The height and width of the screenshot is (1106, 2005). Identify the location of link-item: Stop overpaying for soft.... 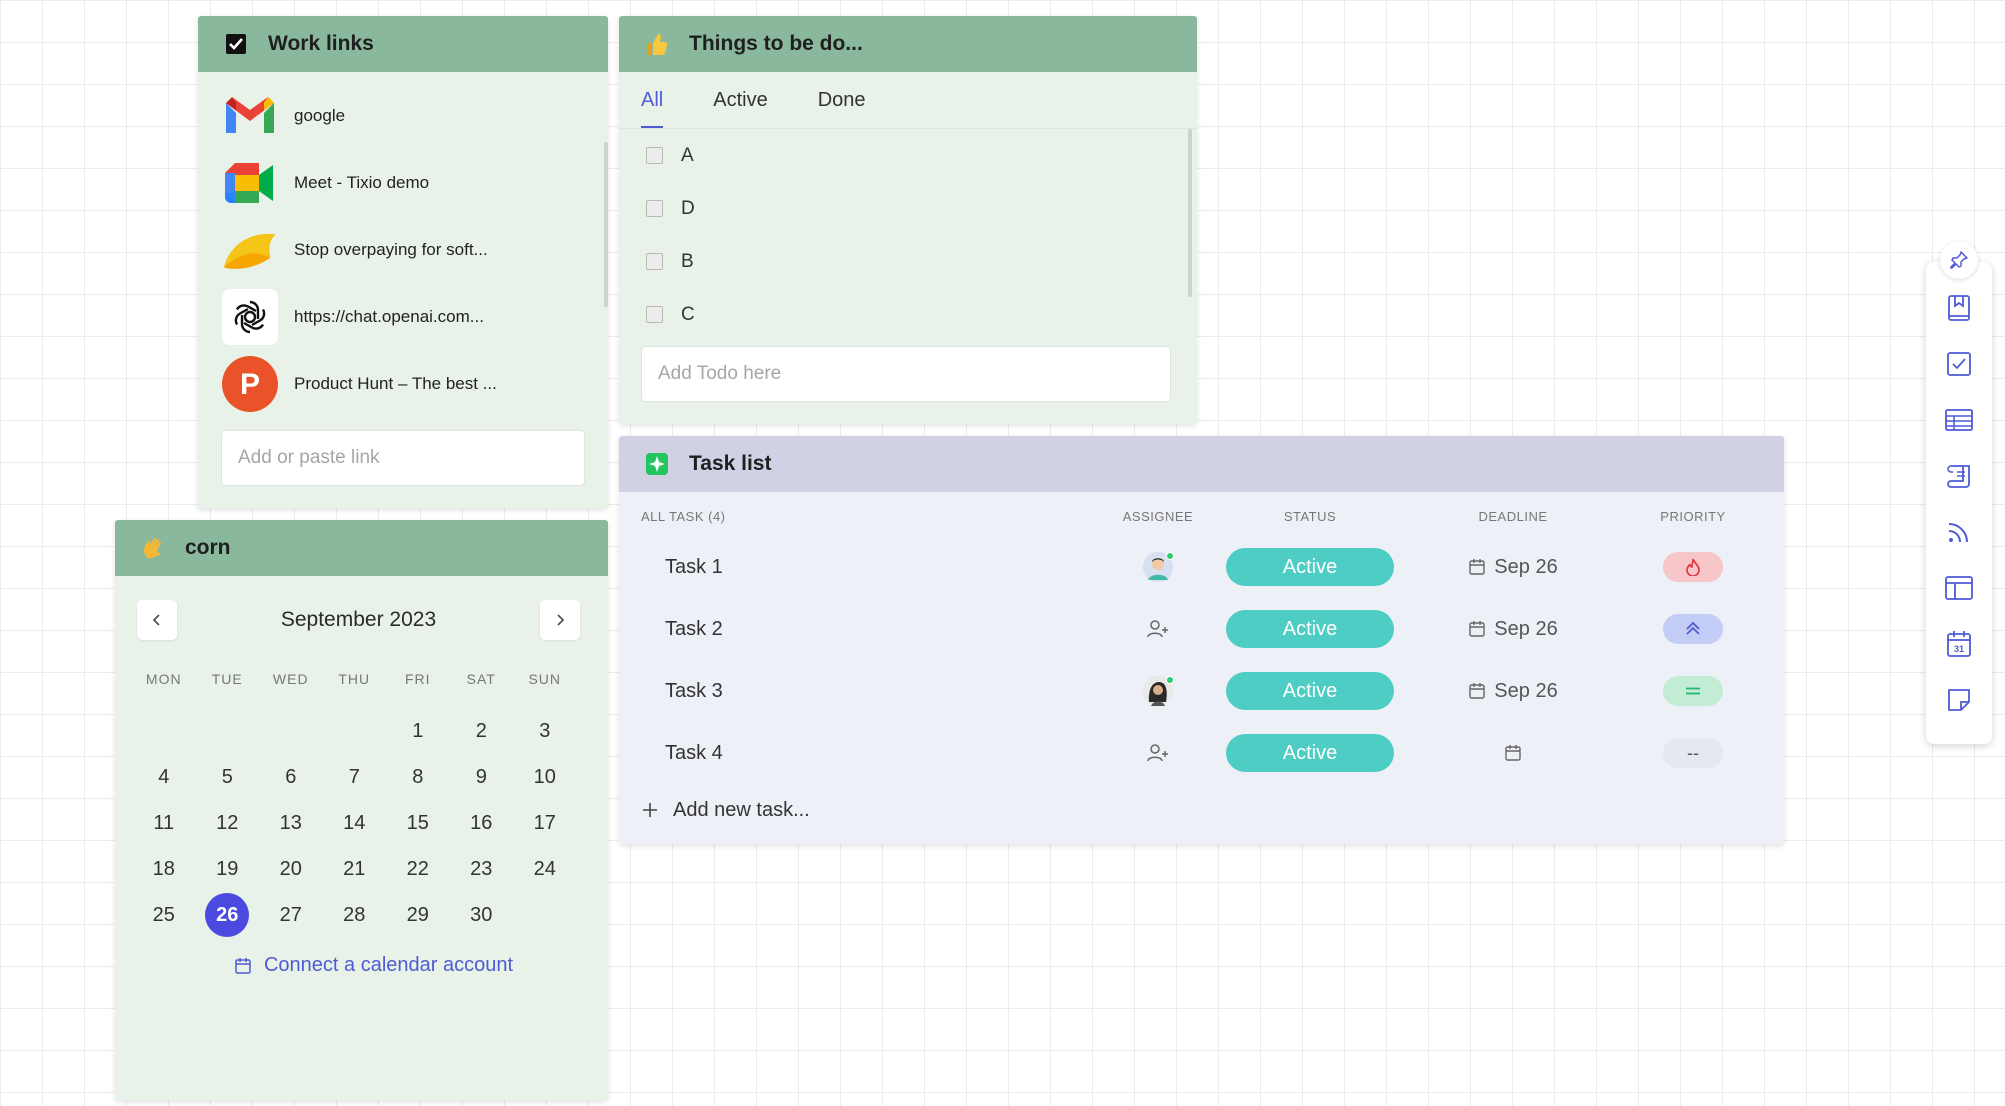
(403, 249).